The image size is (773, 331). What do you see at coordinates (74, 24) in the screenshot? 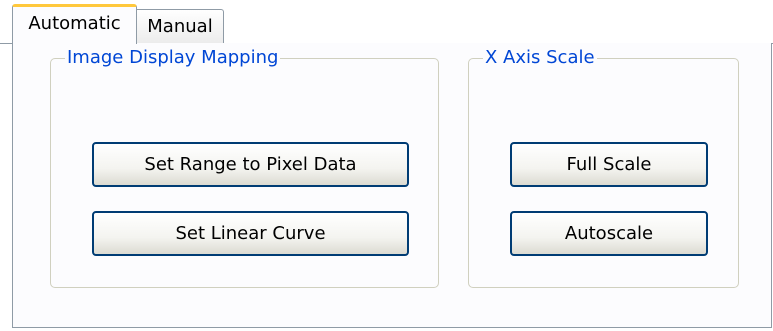
I see `tab-automatic: Automatic` at bounding box center [74, 24].